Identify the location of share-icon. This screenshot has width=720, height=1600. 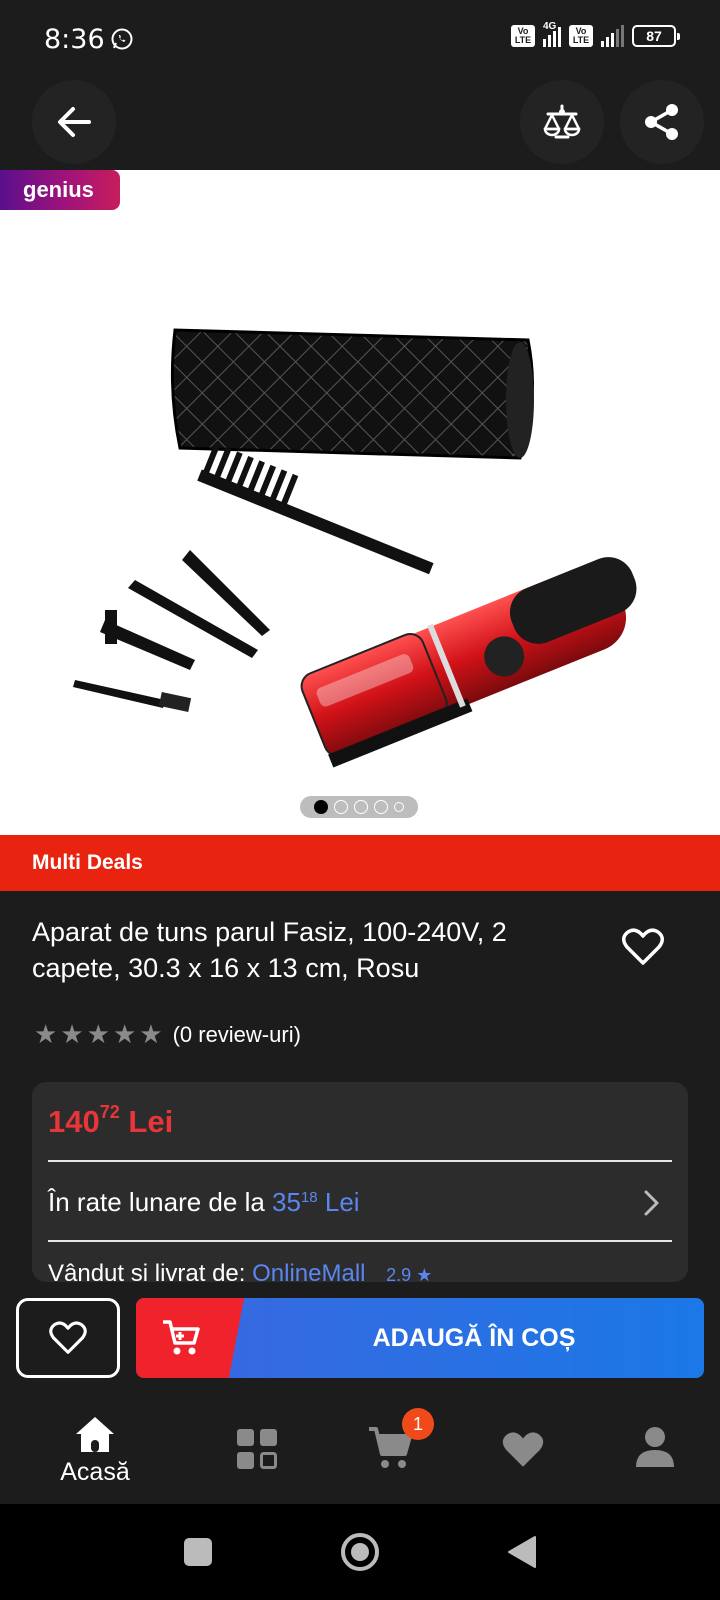
(661, 122).